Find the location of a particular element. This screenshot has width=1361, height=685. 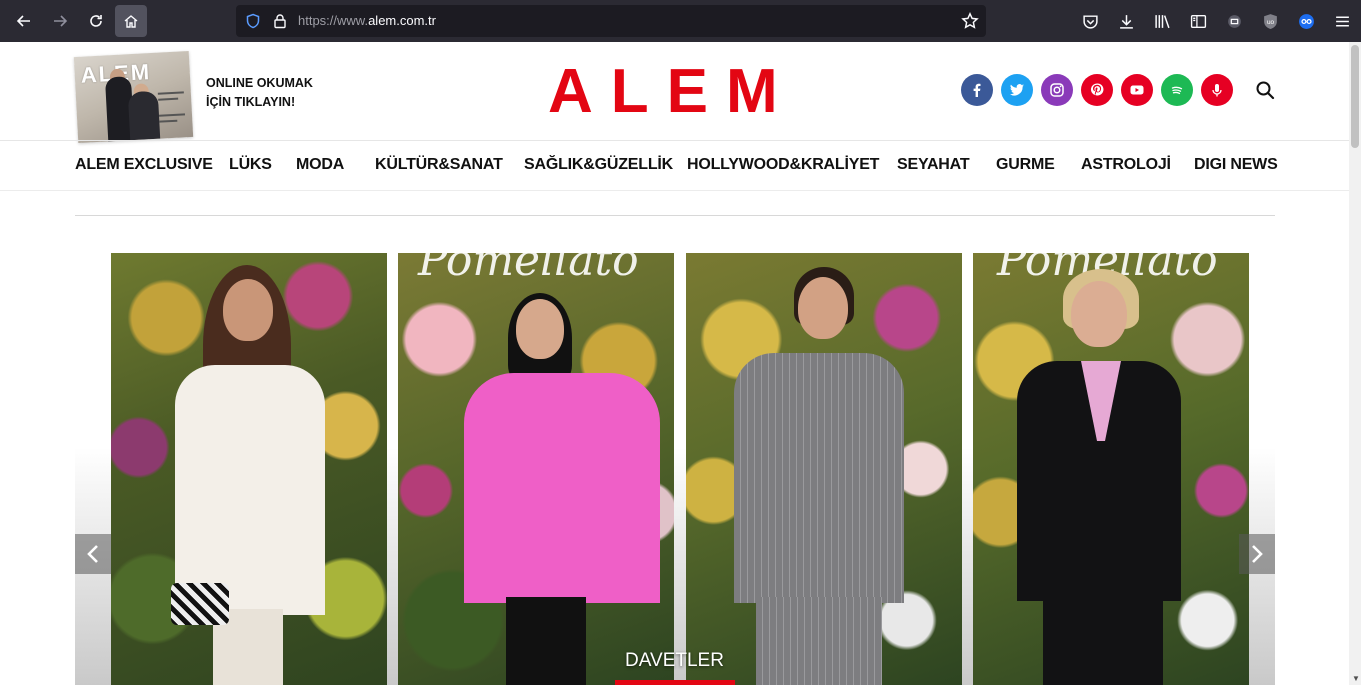

slide-image-4: Pomellato is located at coordinates (1111, 469).